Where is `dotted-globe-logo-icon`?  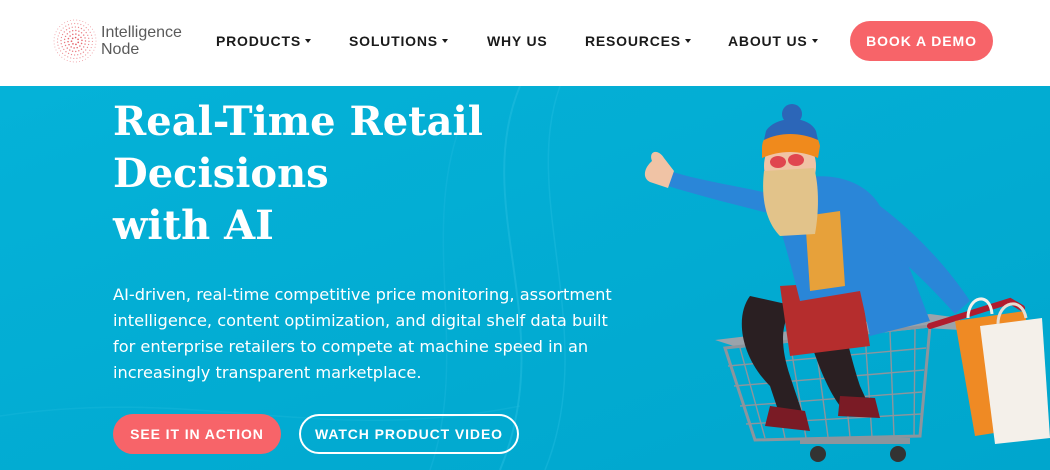
dotted-globe-logo-icon is located at coordinates (75, 41).